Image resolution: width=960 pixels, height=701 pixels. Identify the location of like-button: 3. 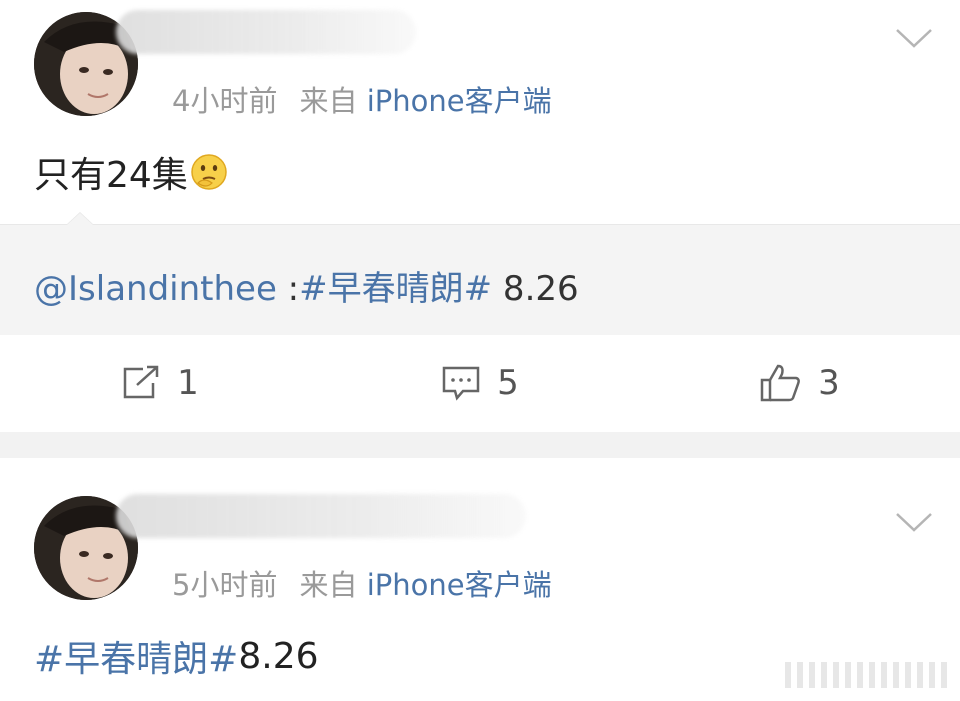
(800, 383).